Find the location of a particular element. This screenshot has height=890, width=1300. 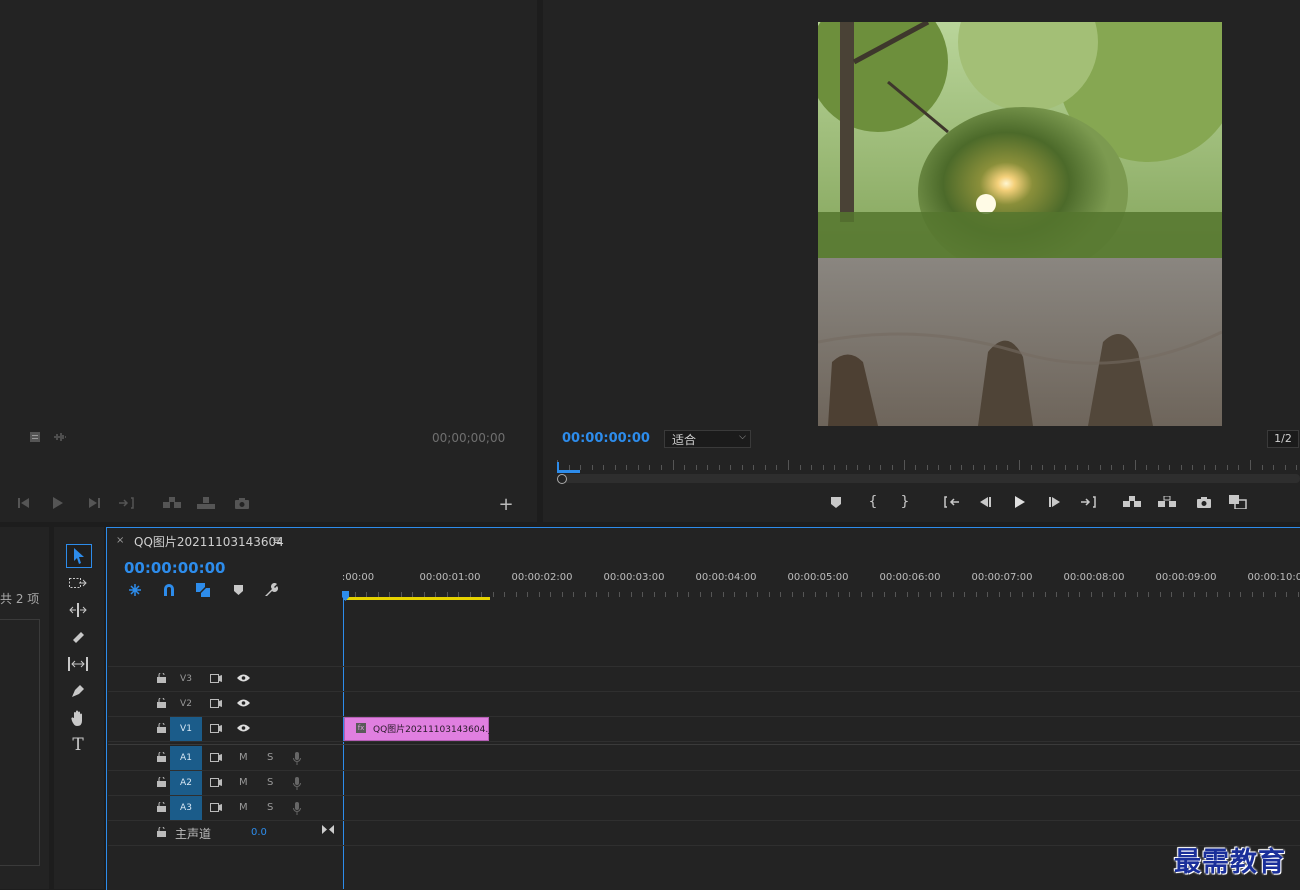

scroll-handle is located at coordinates (562, 479).